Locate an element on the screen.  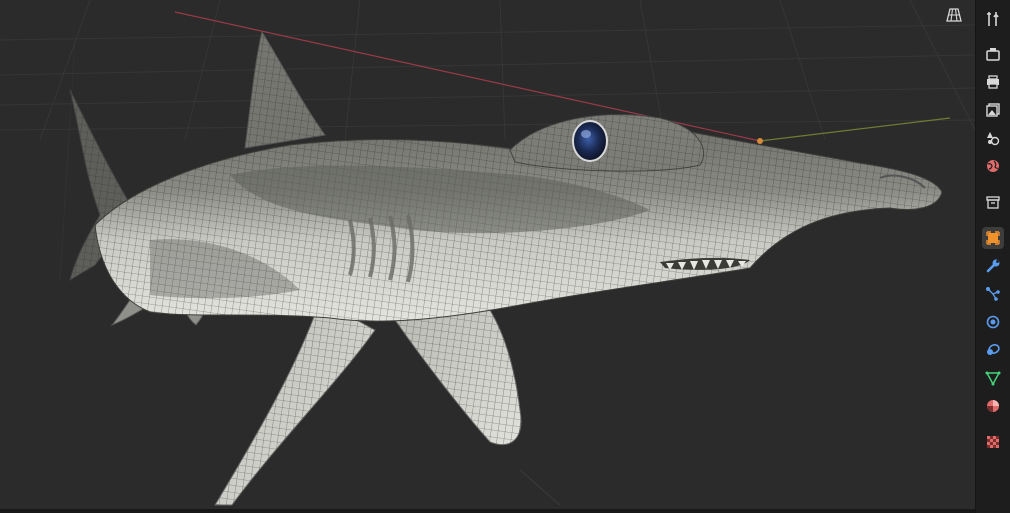
camera-back-icon is located at coordinates (993, 54).